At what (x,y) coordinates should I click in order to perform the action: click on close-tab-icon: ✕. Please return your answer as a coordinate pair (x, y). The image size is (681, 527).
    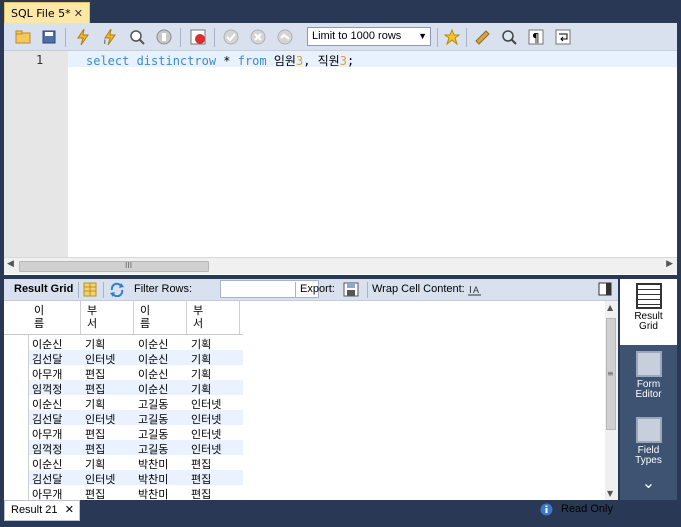
    Looking at the image, I should click on (78, 13).